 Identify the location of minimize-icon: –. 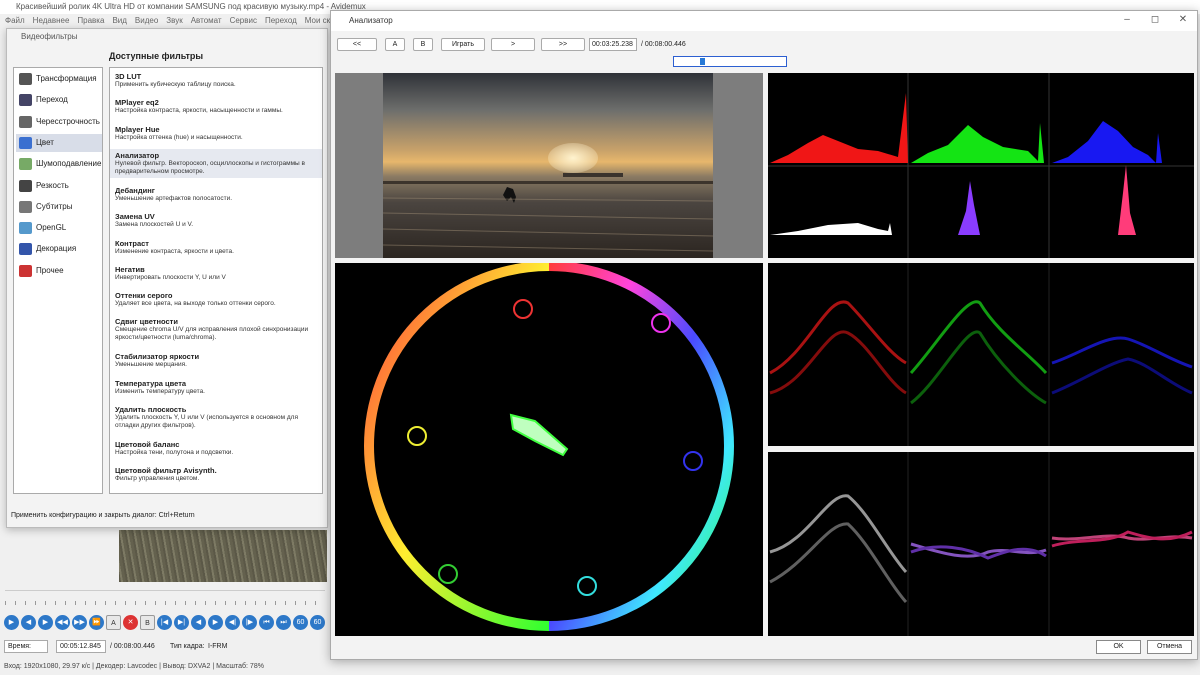
(1127, 21).